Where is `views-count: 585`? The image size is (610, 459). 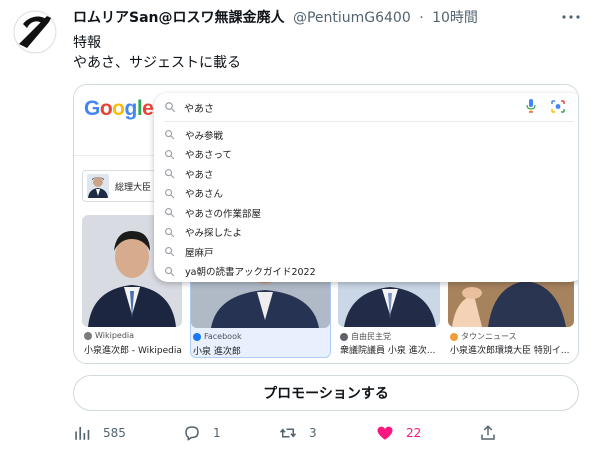 views-count: 585 is located at coordinates (114, 433).